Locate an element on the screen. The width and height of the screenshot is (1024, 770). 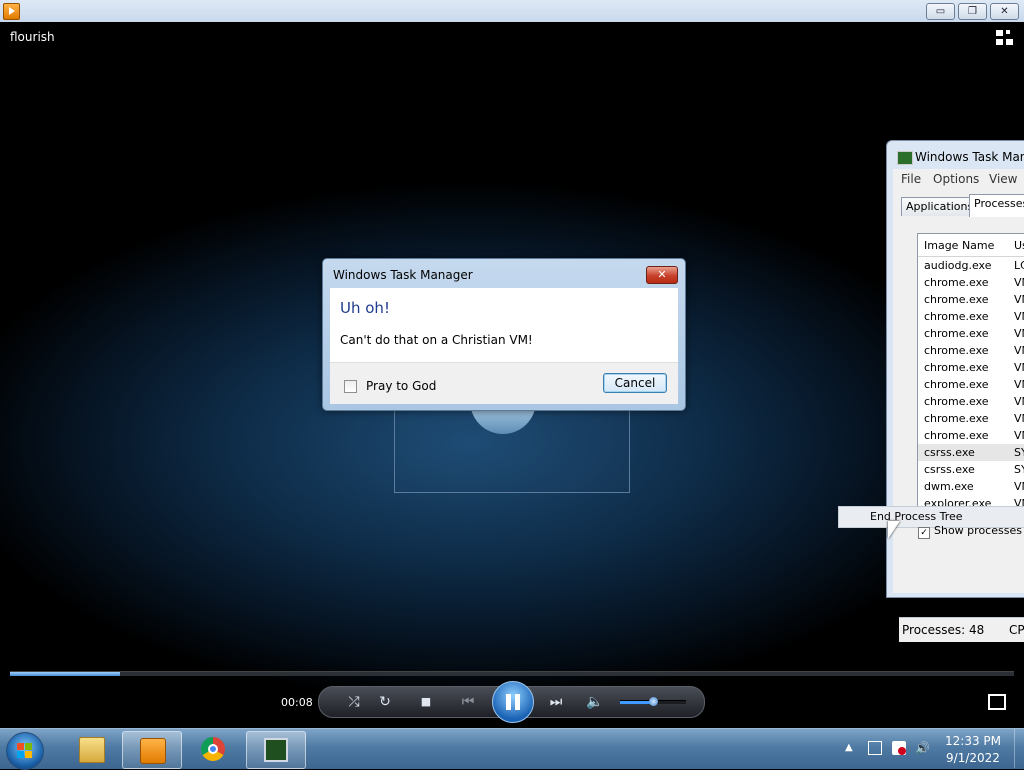
video-title: flourish is located at coordinates (32, 37).